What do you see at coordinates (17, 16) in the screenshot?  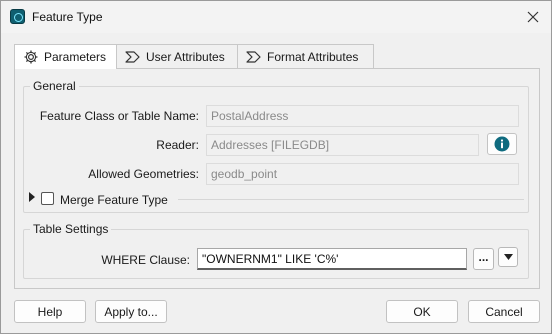 I see `app-icon` at bounding box center [17, 16].